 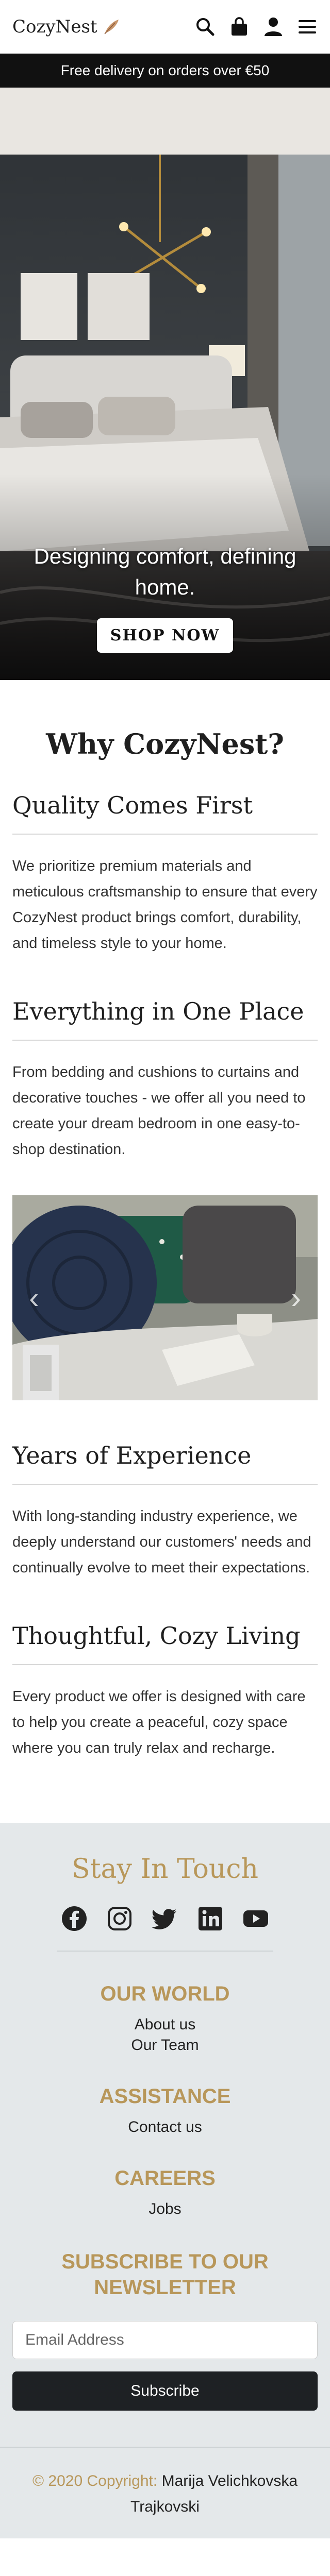 What do you see at coordinates (34, 1299) in the screenshot?
I see `carousel-prev-button: ‹` at bounding box center [34, 1299].